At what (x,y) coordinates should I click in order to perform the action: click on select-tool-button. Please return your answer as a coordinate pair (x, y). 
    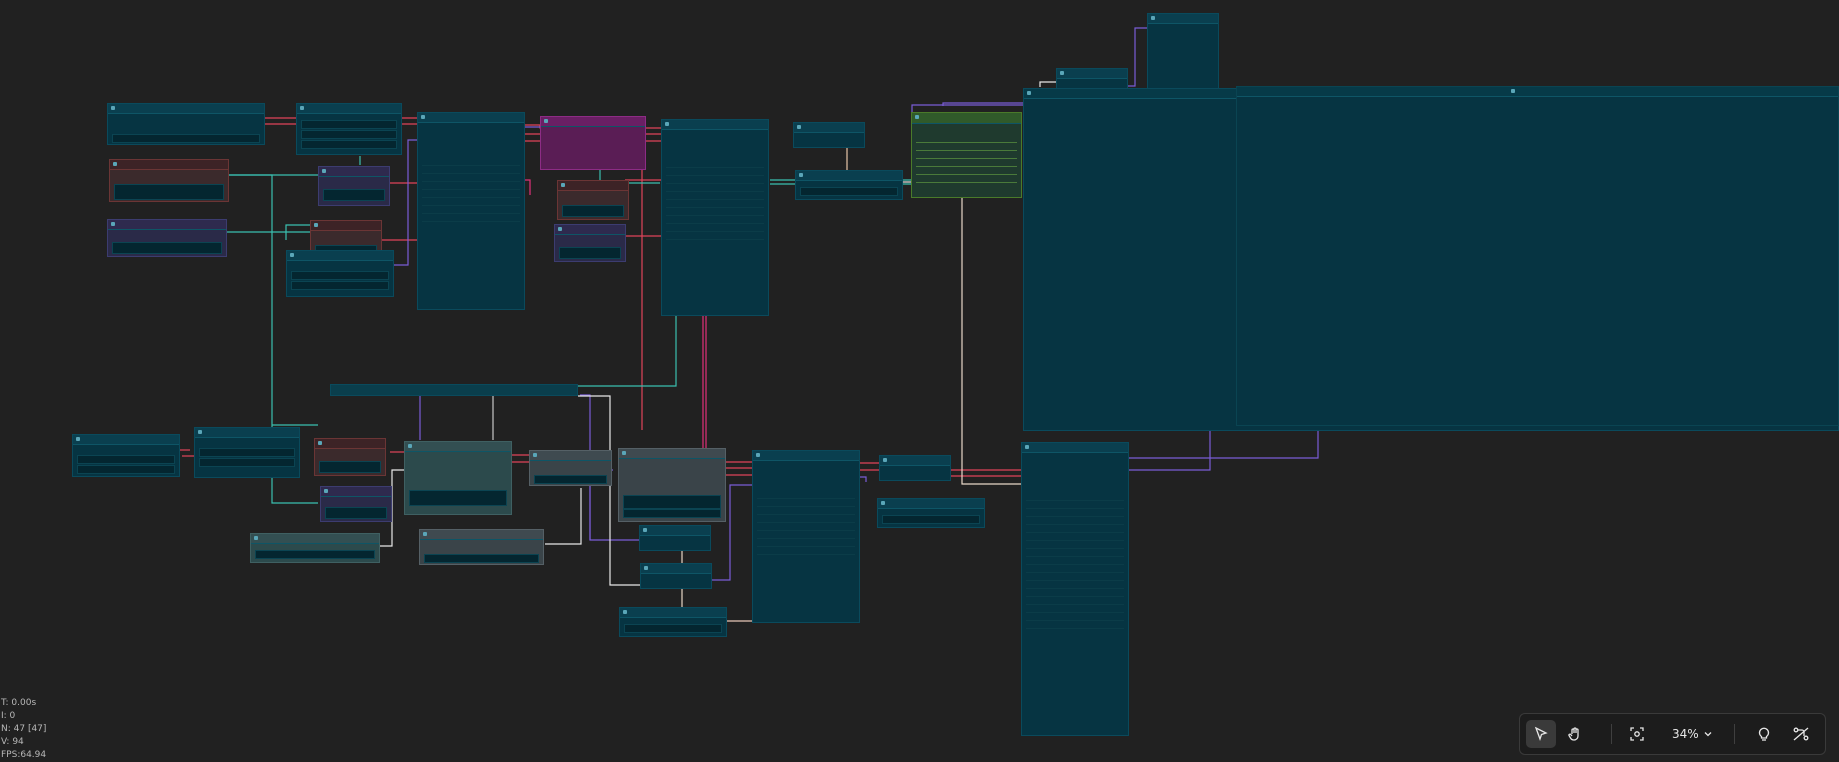
    Looking at the image, I should click on (1541, 734).